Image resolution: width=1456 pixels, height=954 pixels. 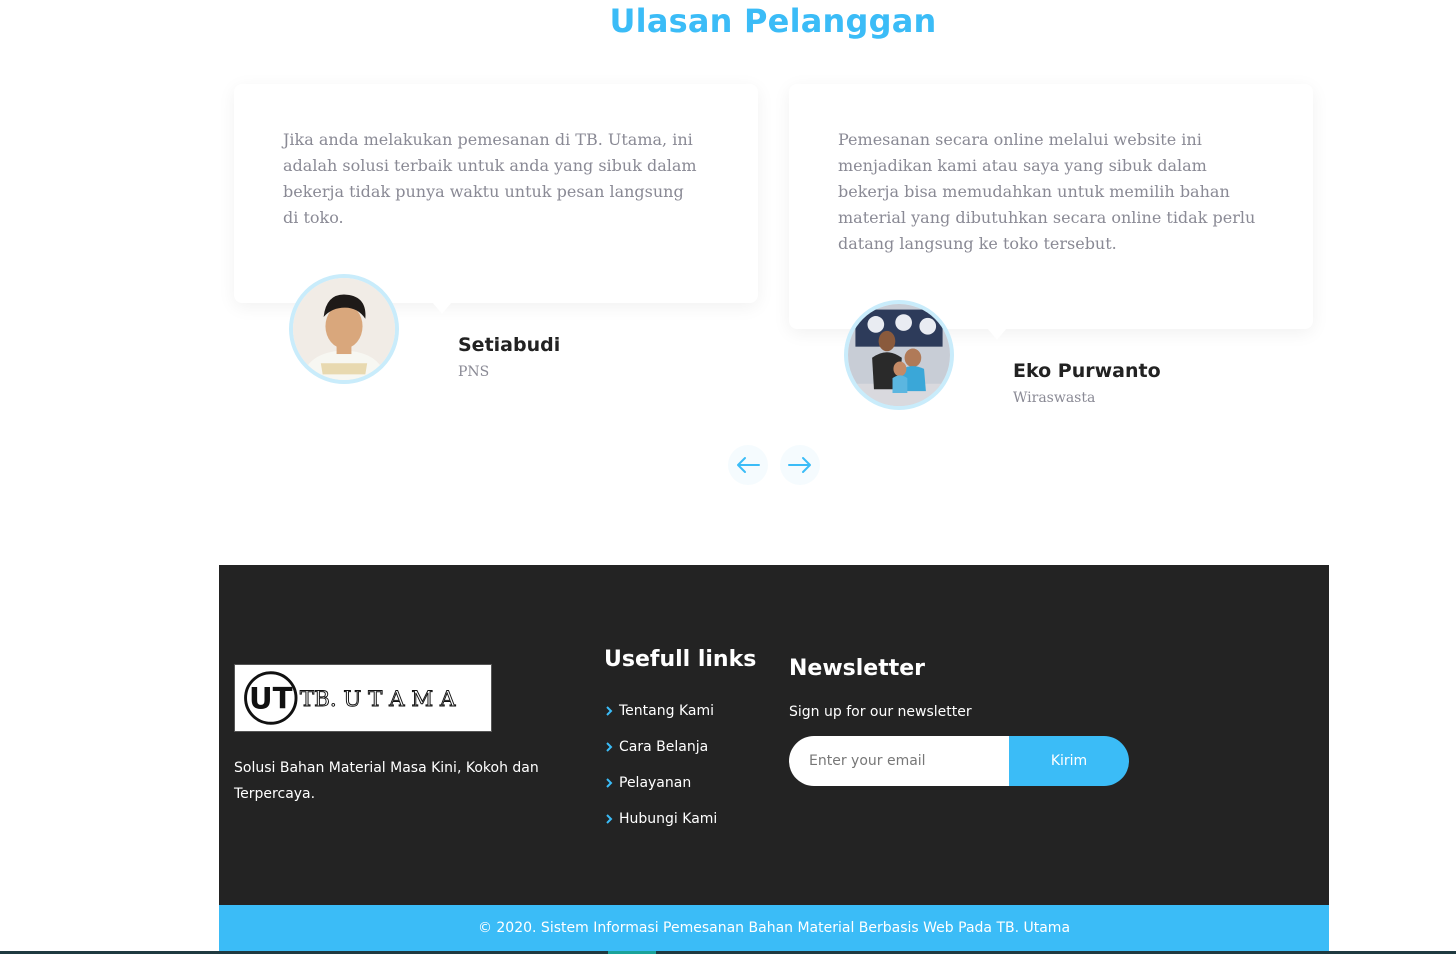 What do you see at coordinates (271, 699) in the screenshot?
I see `logo-mark: UT` at bounding box center [271, 699].